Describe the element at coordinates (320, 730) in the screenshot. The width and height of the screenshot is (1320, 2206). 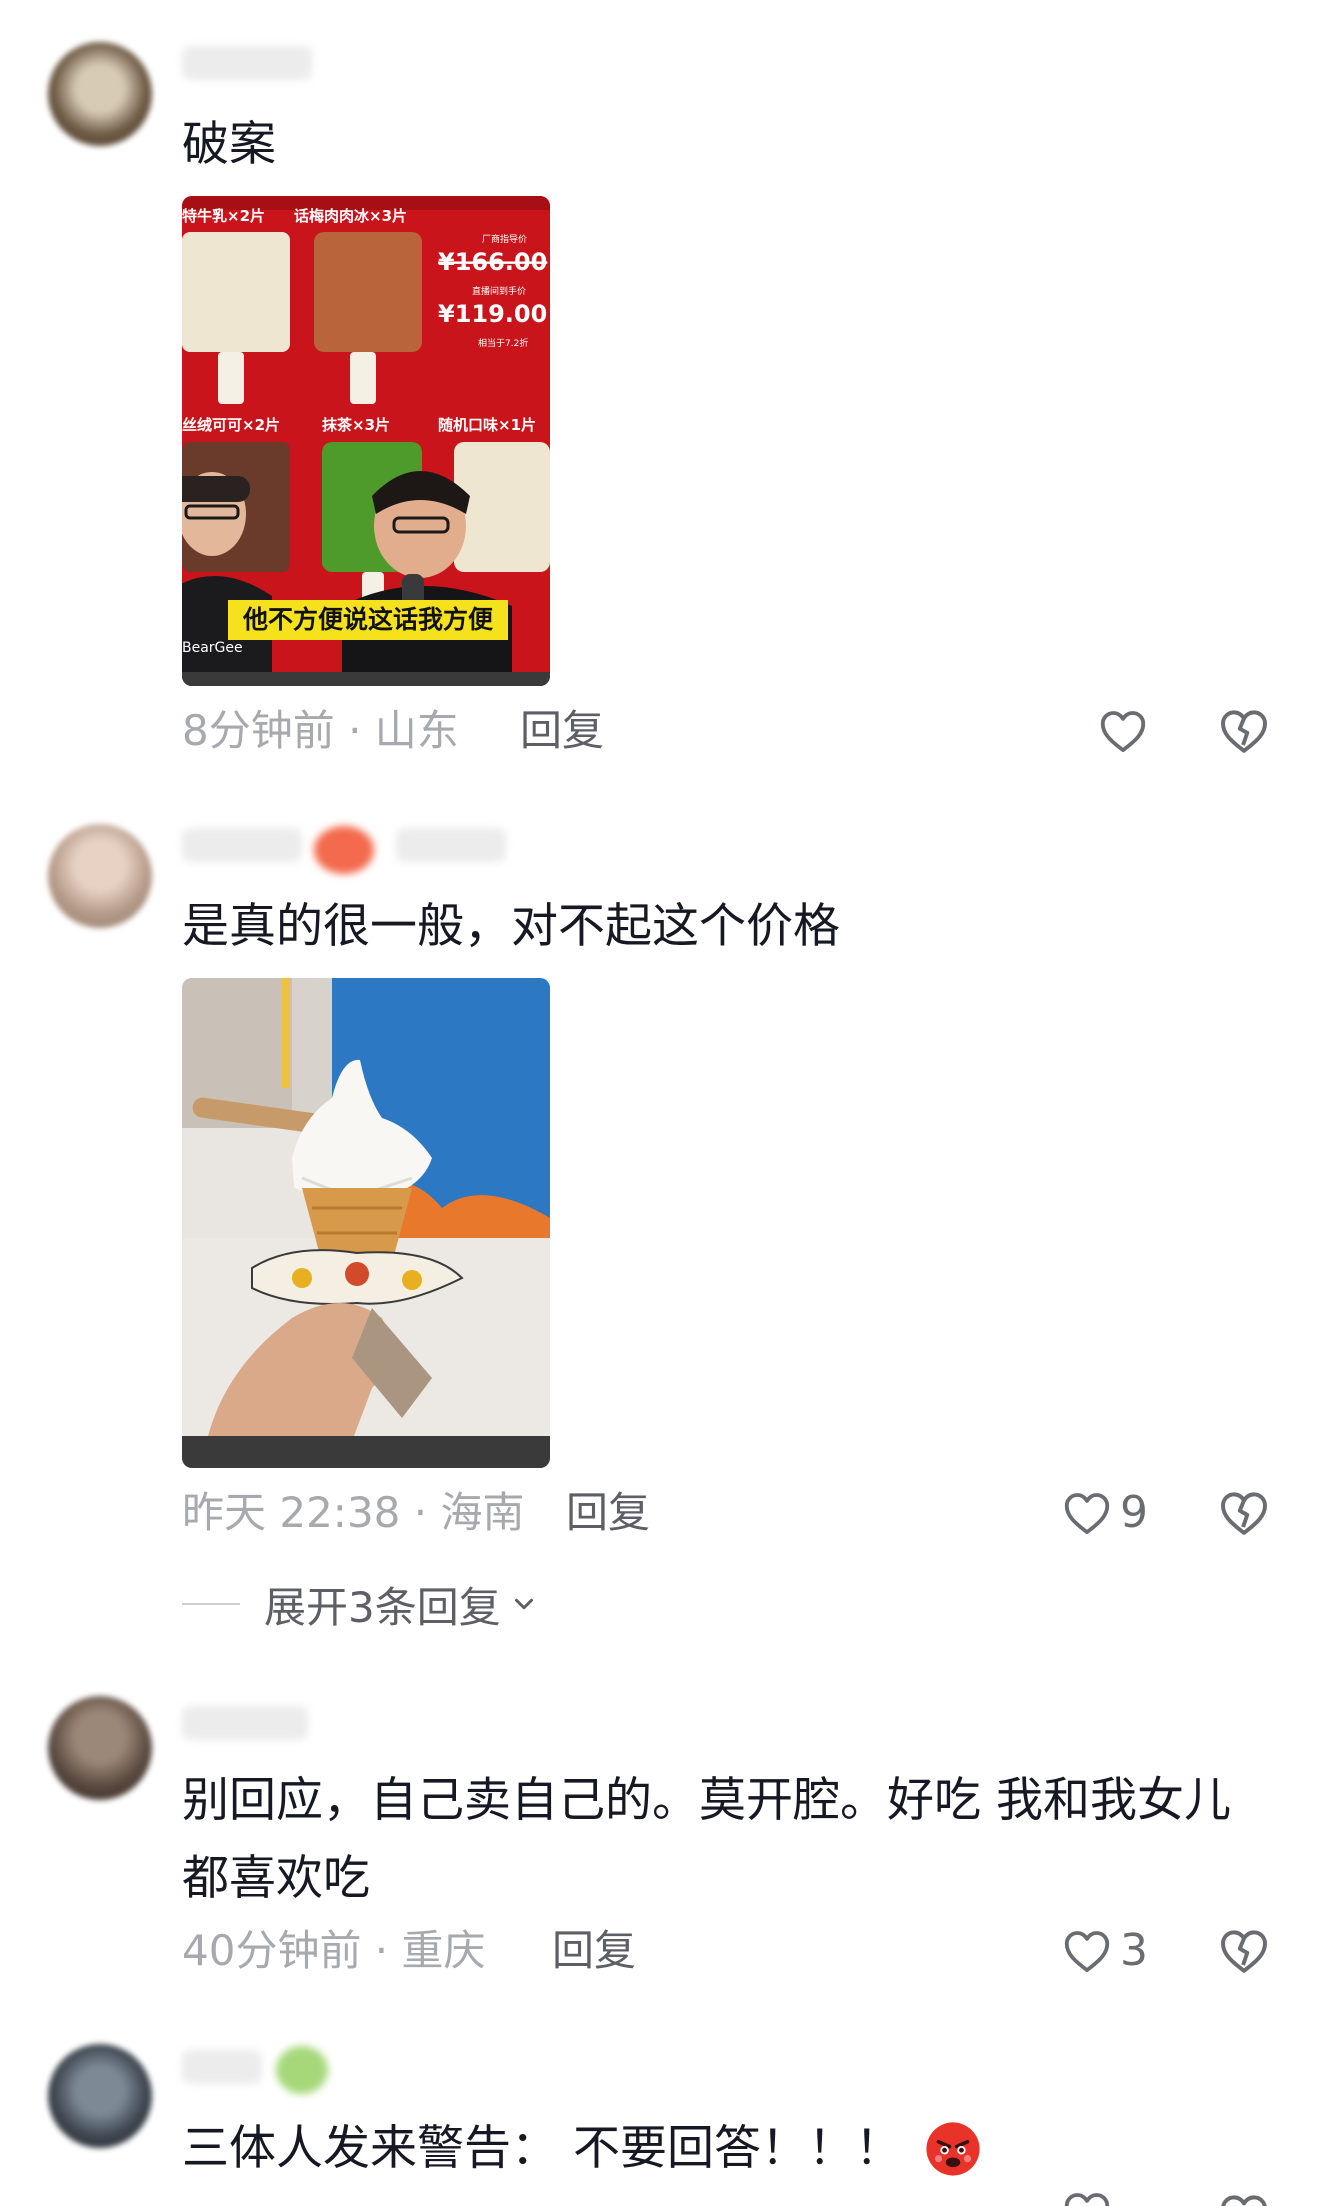
I see `comment-time-location: 8分钟前 · 山东` at that location.